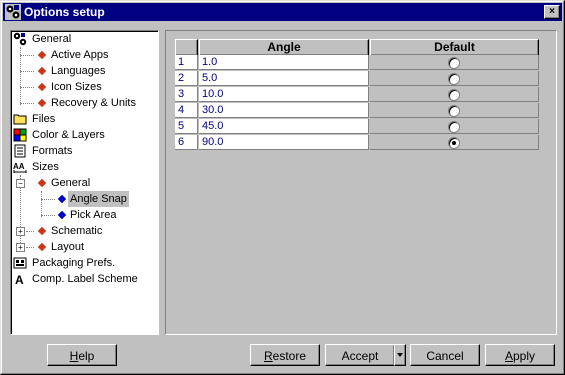  I want to click on table-row: 4 30.0, so click(357, 111).